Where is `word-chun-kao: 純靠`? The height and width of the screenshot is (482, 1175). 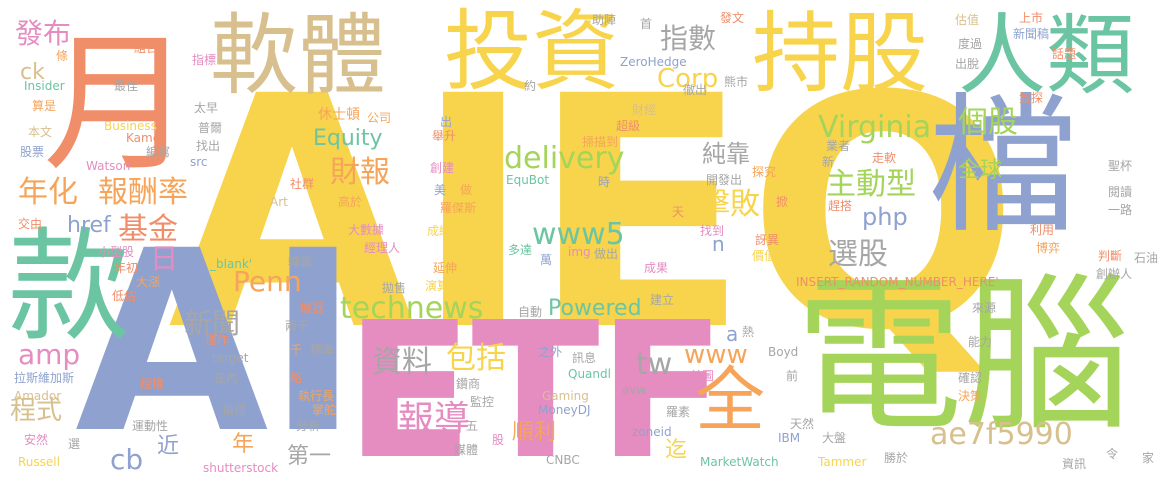 word-chun-kao: 純靠 is located at coordinates (726, 154).